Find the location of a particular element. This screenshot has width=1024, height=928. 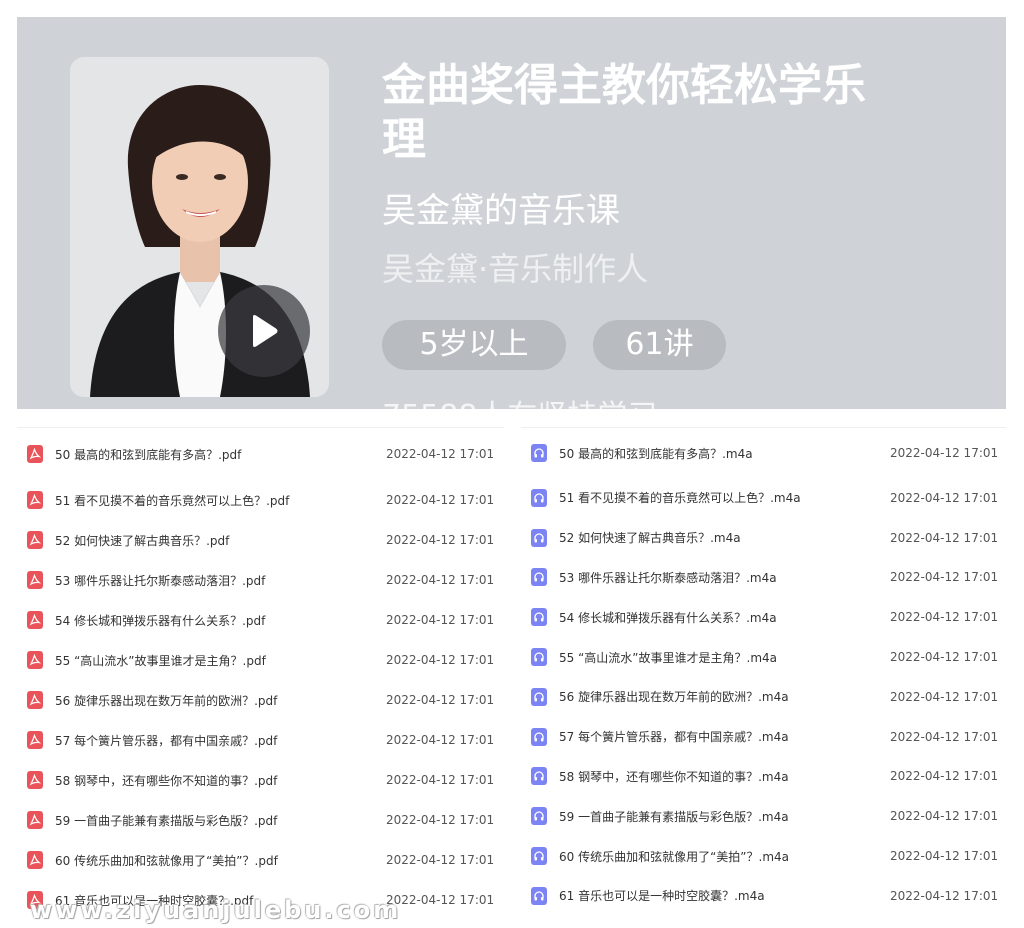

learner-count: 75588人在坚持学习 is located at coordinates (519, 403).